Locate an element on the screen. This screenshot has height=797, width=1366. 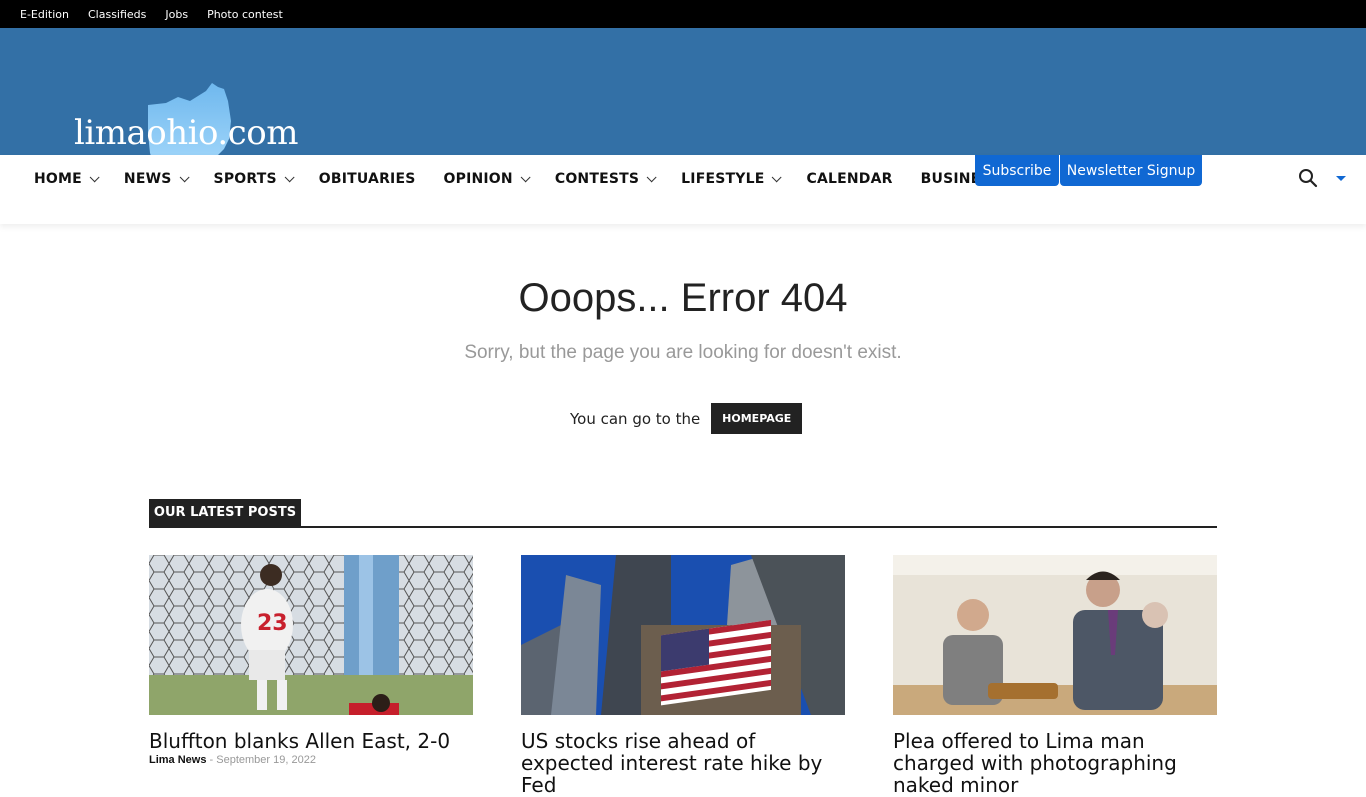
newsletter-signup-button: Newsletter Signup is located at coordinates (1131, 170).